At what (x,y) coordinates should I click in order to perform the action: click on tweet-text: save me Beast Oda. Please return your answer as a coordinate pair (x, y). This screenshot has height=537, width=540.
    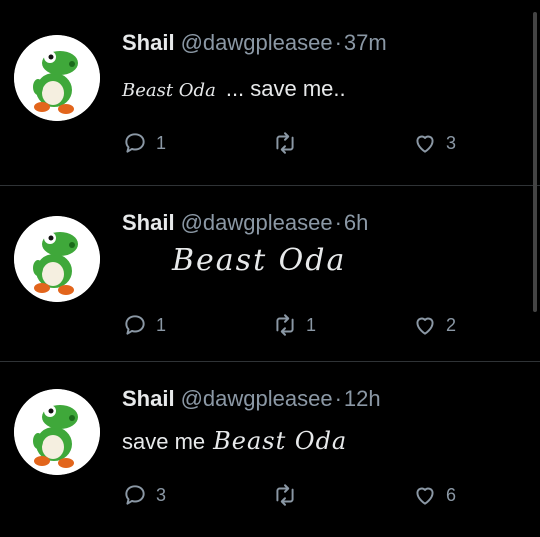
    Looking at the image, I should click on (234, 441).